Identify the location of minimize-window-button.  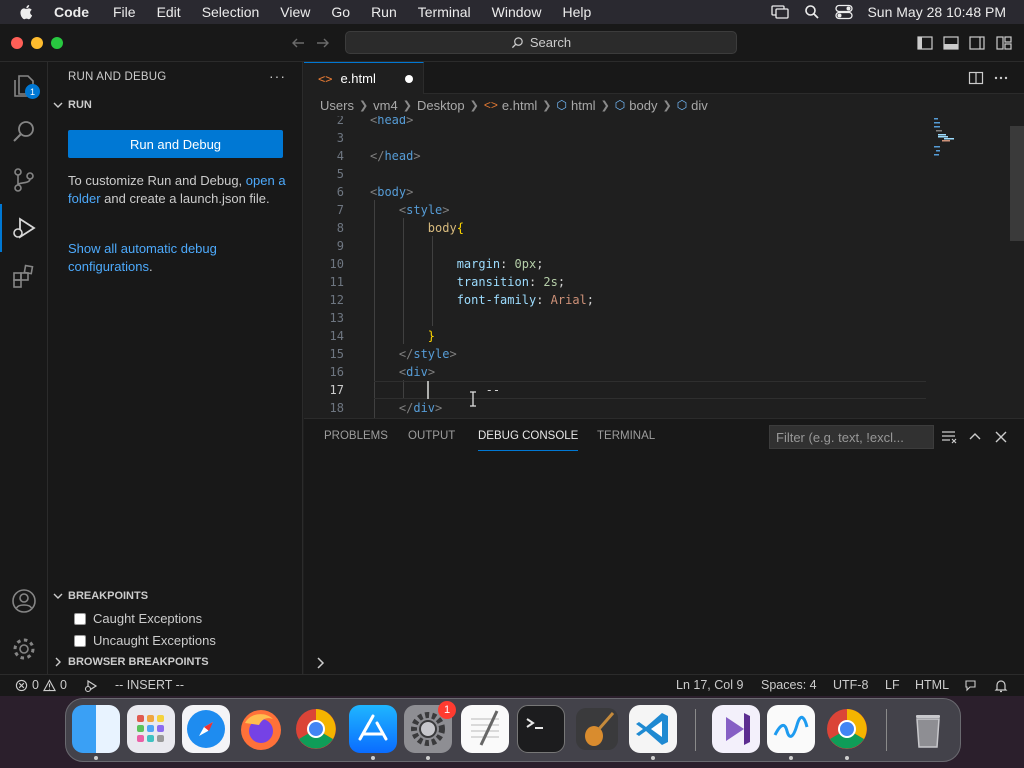
(37, 43).